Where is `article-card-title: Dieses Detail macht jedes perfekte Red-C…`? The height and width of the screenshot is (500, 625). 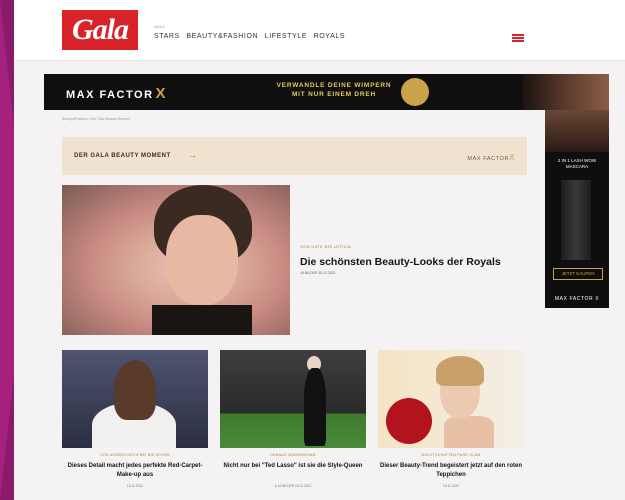 article-card-title: Dieses Detail macht jedes perfekte Red-C… is located at coordinates (135, 471).